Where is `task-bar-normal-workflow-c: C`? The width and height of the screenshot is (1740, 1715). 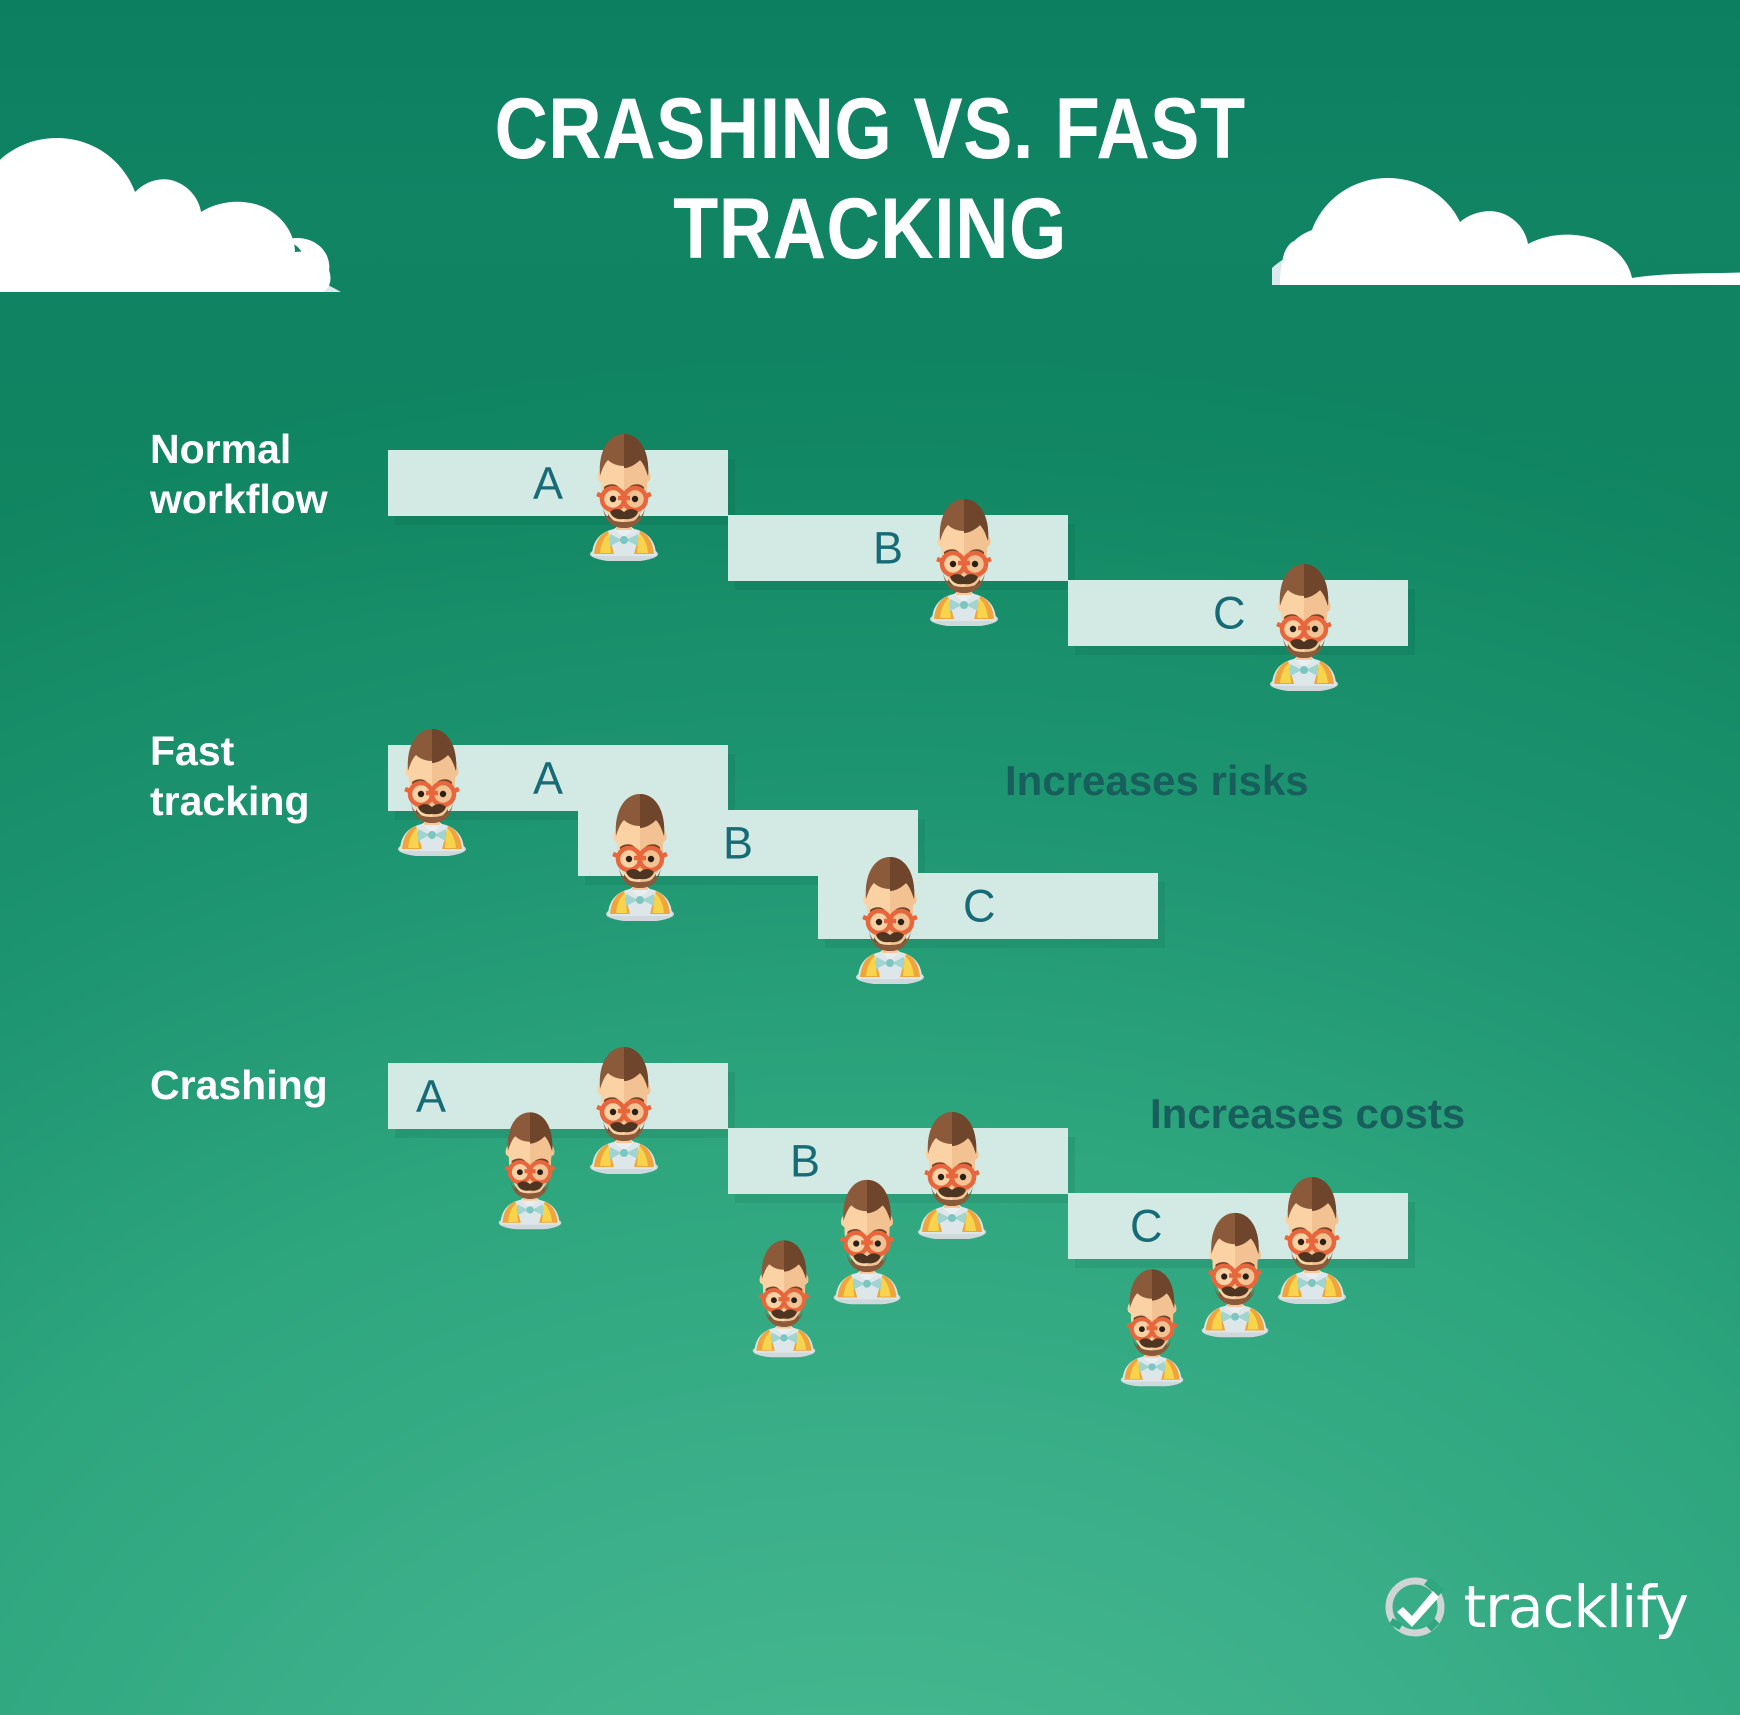 task-bar-normal-workflow-c: C is located at coordinates (1238, 613).